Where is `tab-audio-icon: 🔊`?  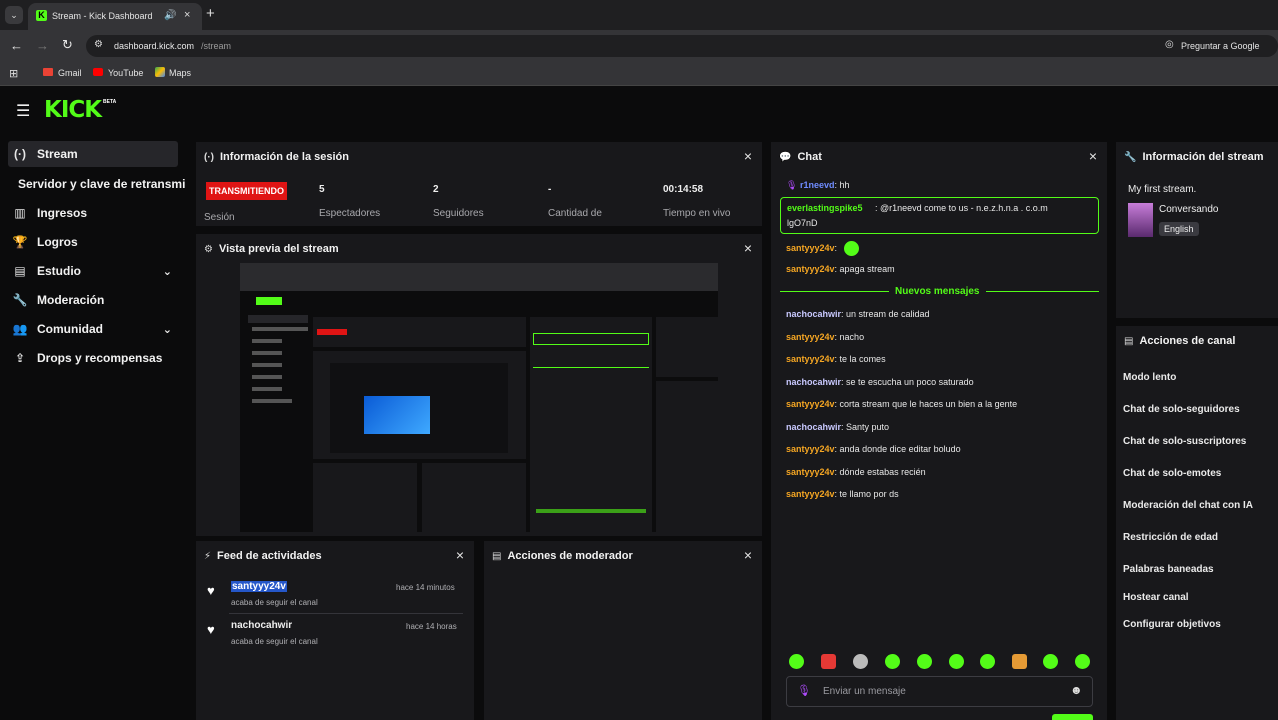 tab-audio-icon: 🔊 is located at coordinates (170, 15).